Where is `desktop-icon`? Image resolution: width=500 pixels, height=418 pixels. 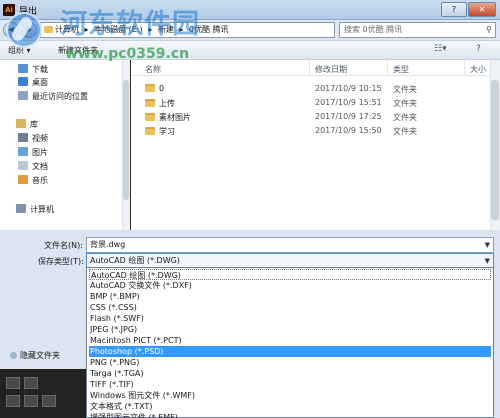
desktop-icon is located at coordinates (23, 81).